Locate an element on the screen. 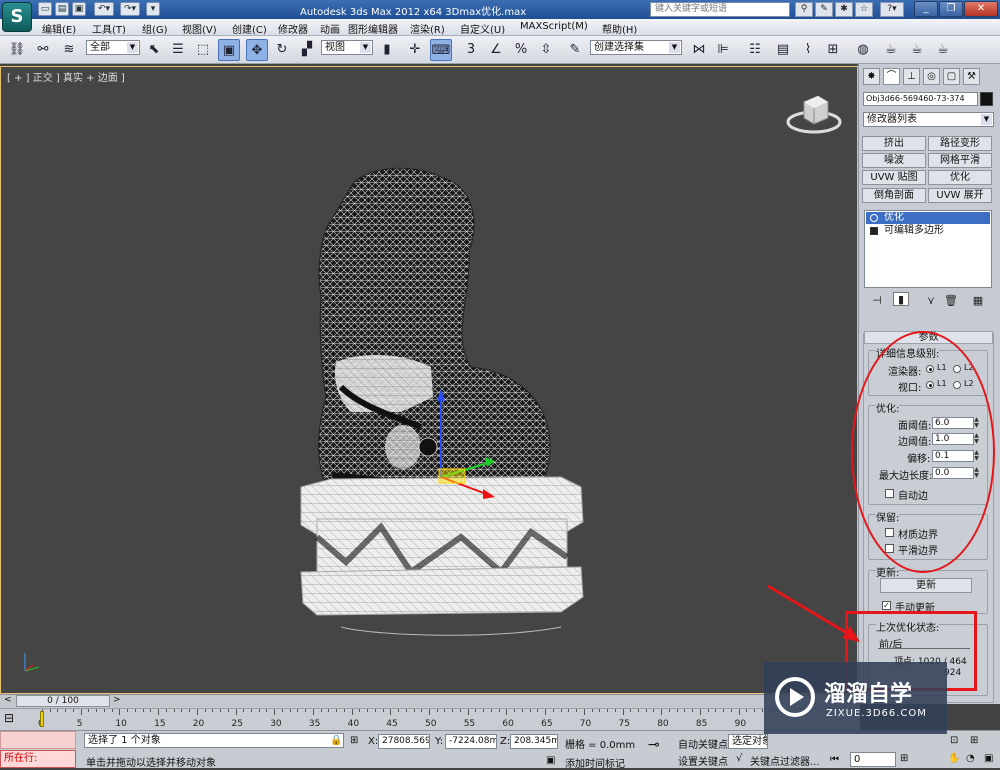 Image resolution: width=1000 pixels, height=770 pixels. rendered-frame-icon: ☕ is located at coordinates (917, 50).